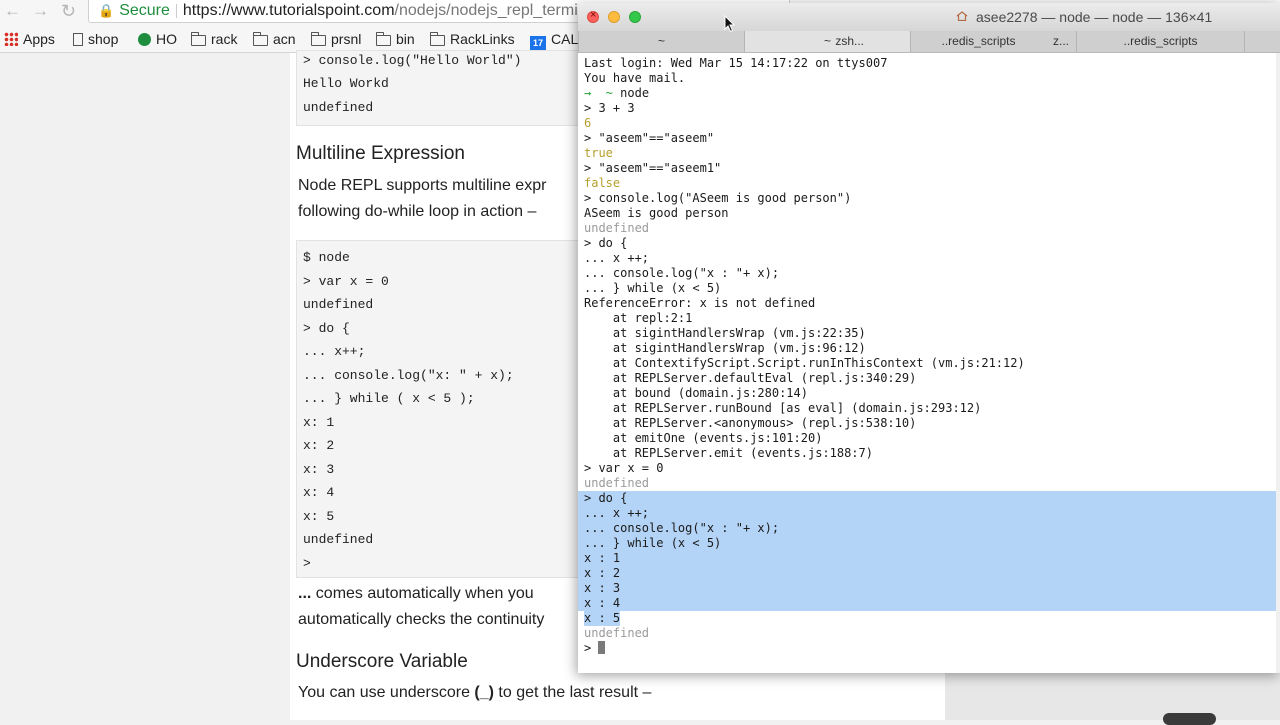  I want to click on prompt-command: node, so click(631, 93).